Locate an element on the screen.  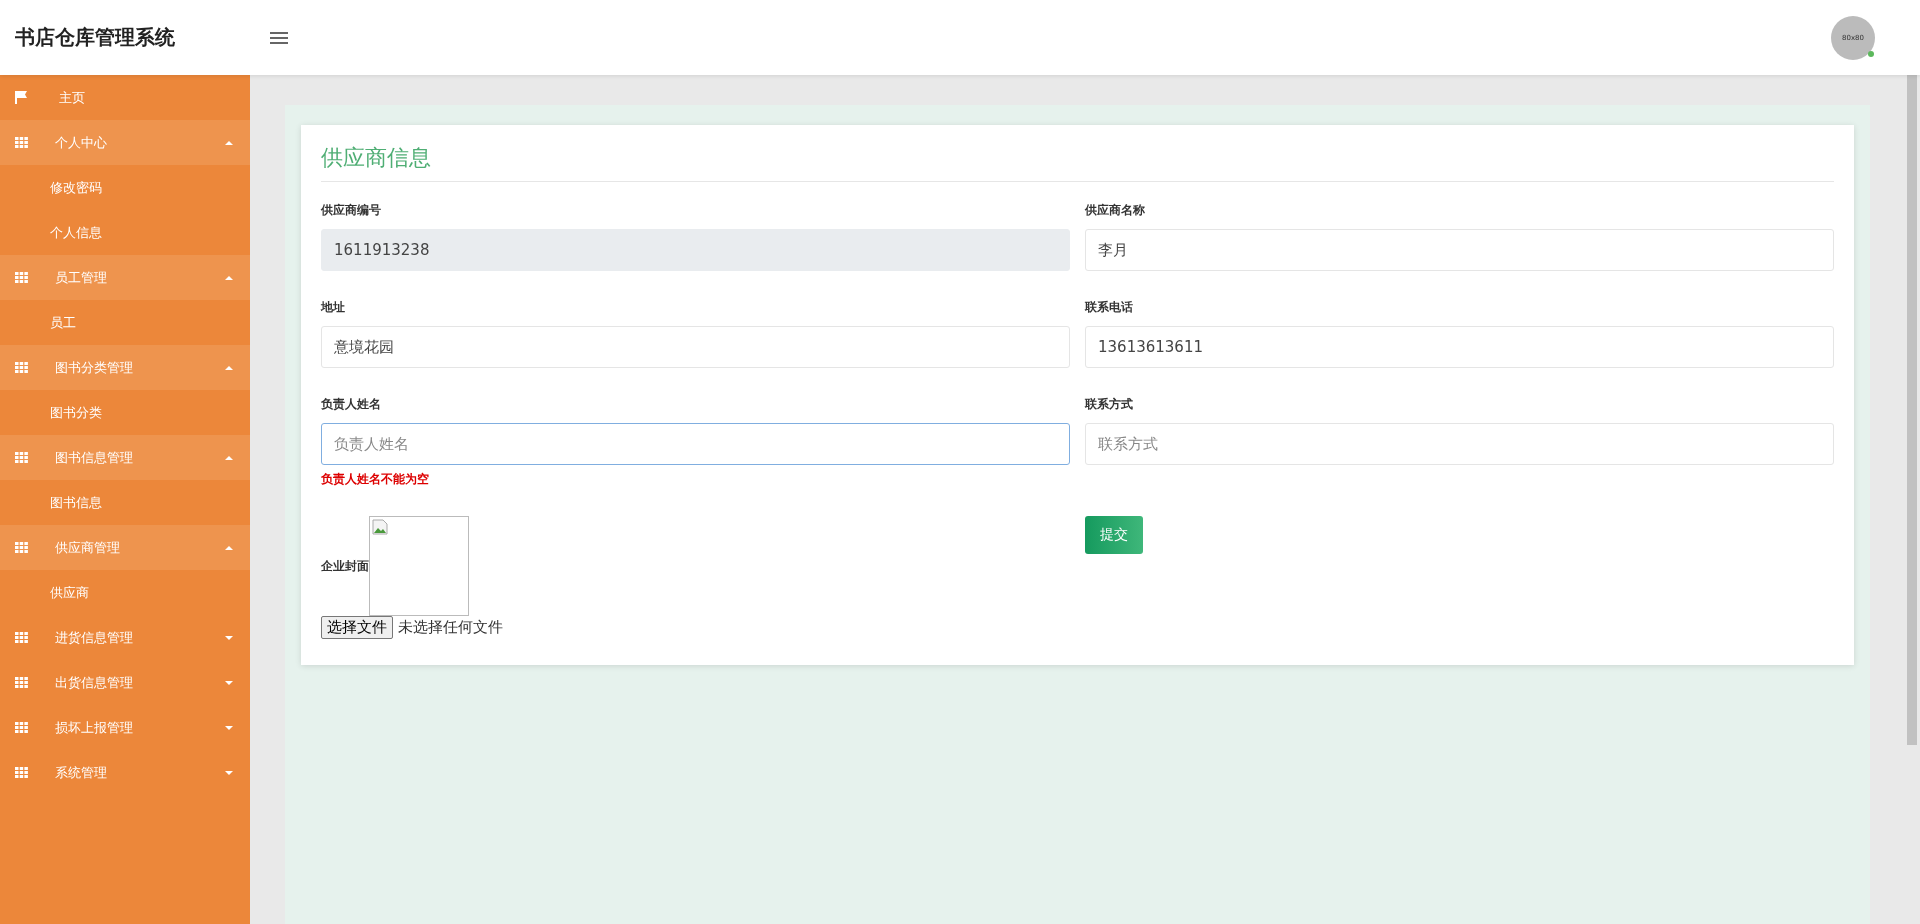
flag-icon is located at coordinates (21, 97).